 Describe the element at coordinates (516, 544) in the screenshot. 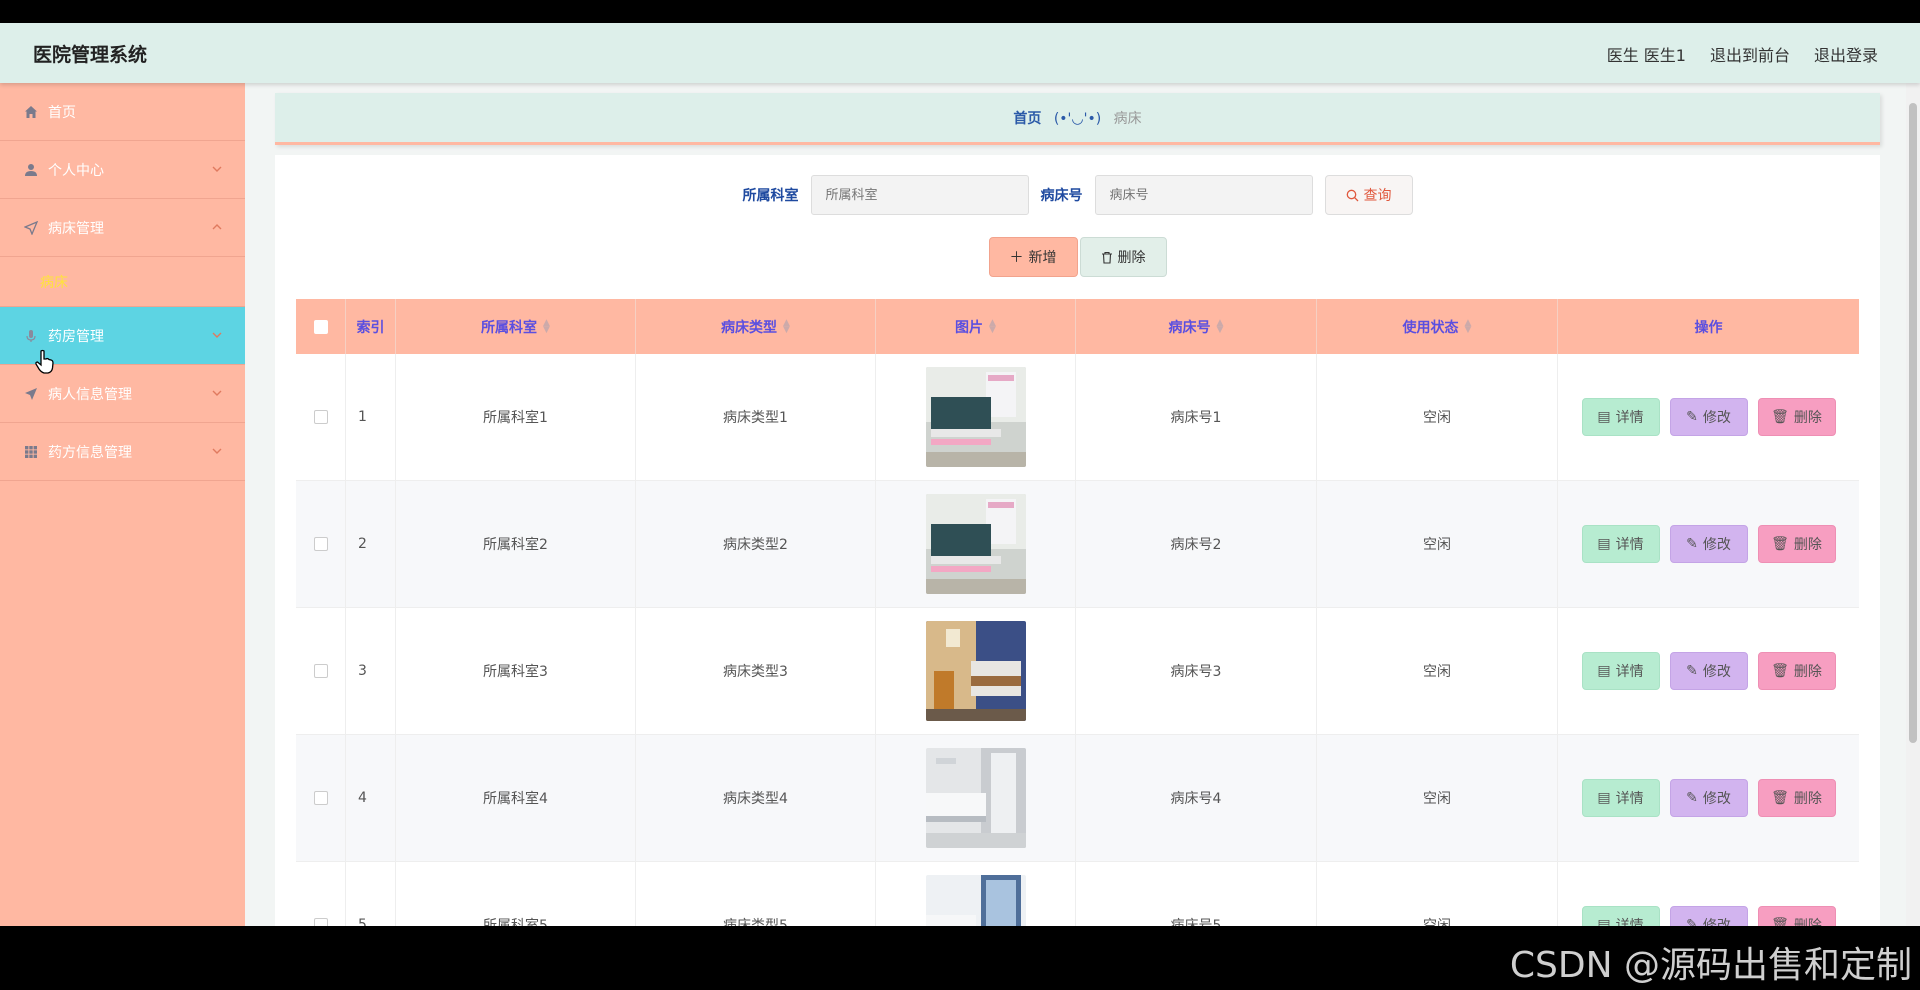

I see `cell-dept: 所属科室2` at that location.